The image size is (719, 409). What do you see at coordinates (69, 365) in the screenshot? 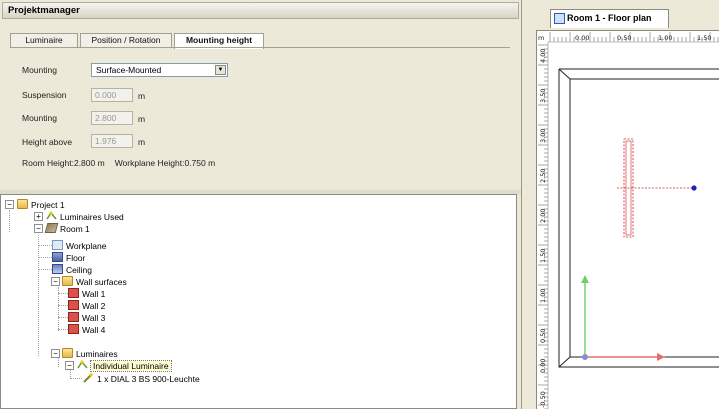
I see `expander-individual-luminaire: −` at bounding box center [69, 365].